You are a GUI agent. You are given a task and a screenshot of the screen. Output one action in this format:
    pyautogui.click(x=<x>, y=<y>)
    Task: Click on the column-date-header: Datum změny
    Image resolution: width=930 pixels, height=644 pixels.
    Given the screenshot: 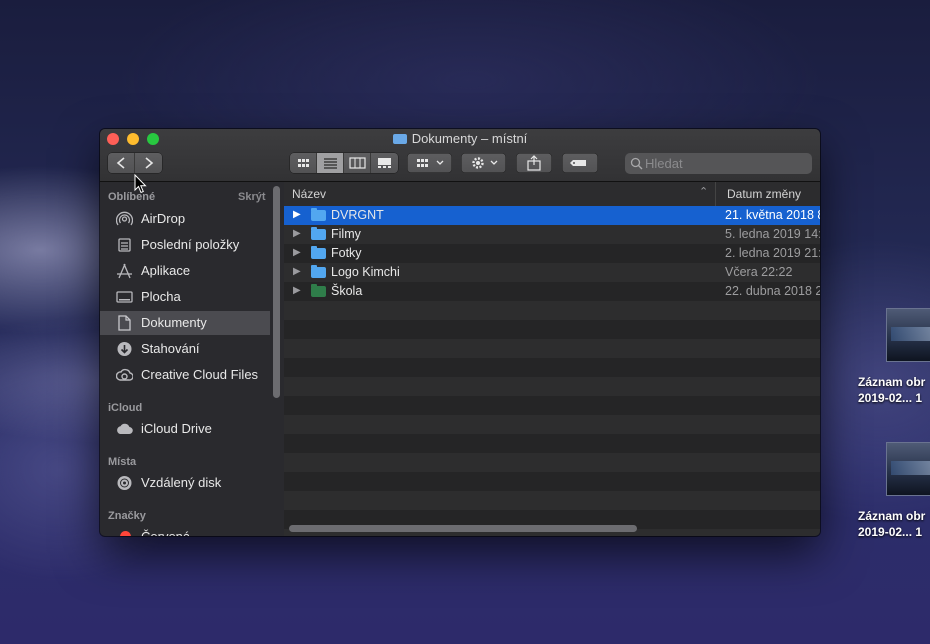 What is the action you would take?
    pyautogui.click(x=764, y=194)
    